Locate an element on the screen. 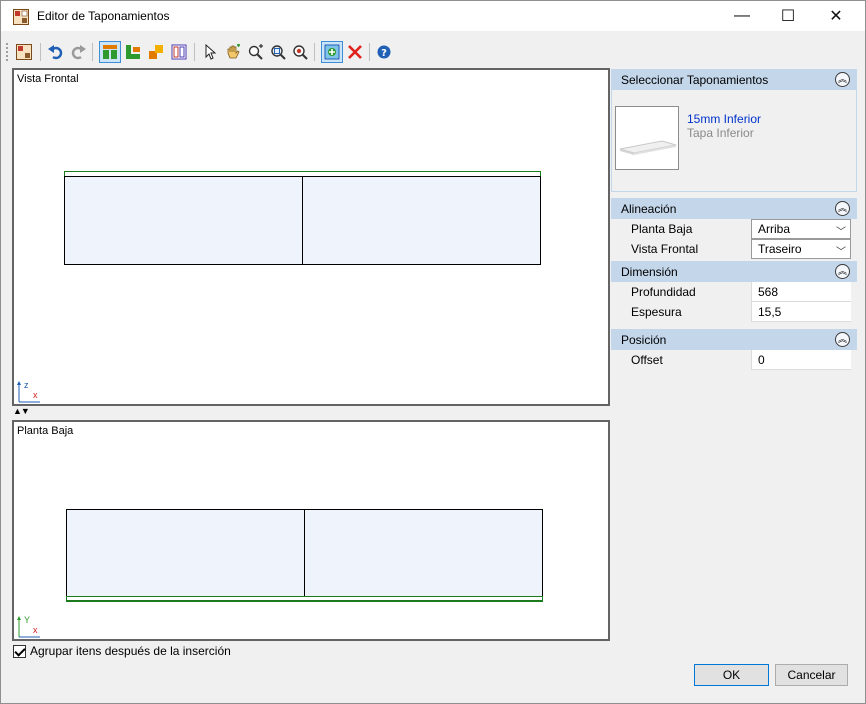 The height and width of the screenshot is (704, 866). pan-tool-button is located at coordinates (233, 52).